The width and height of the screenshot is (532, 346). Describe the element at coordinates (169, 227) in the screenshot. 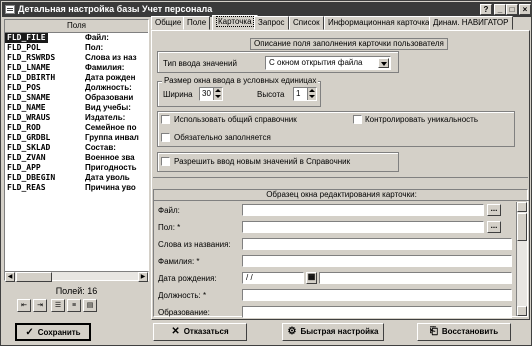

I see `preview-field-label: Пол: *` at that location.